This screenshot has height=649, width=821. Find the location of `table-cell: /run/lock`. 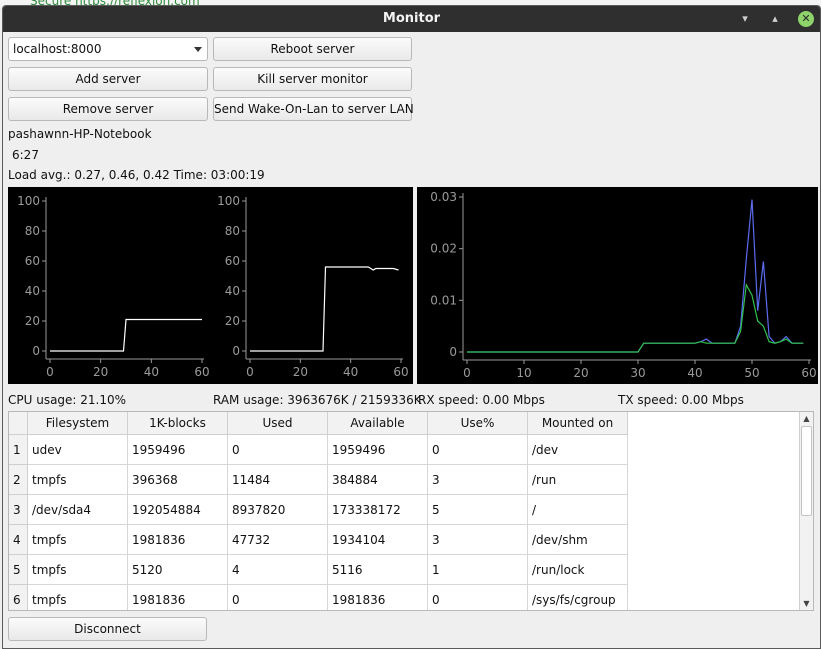

table-cell: /run/lock is located at coordinates (578, 570).